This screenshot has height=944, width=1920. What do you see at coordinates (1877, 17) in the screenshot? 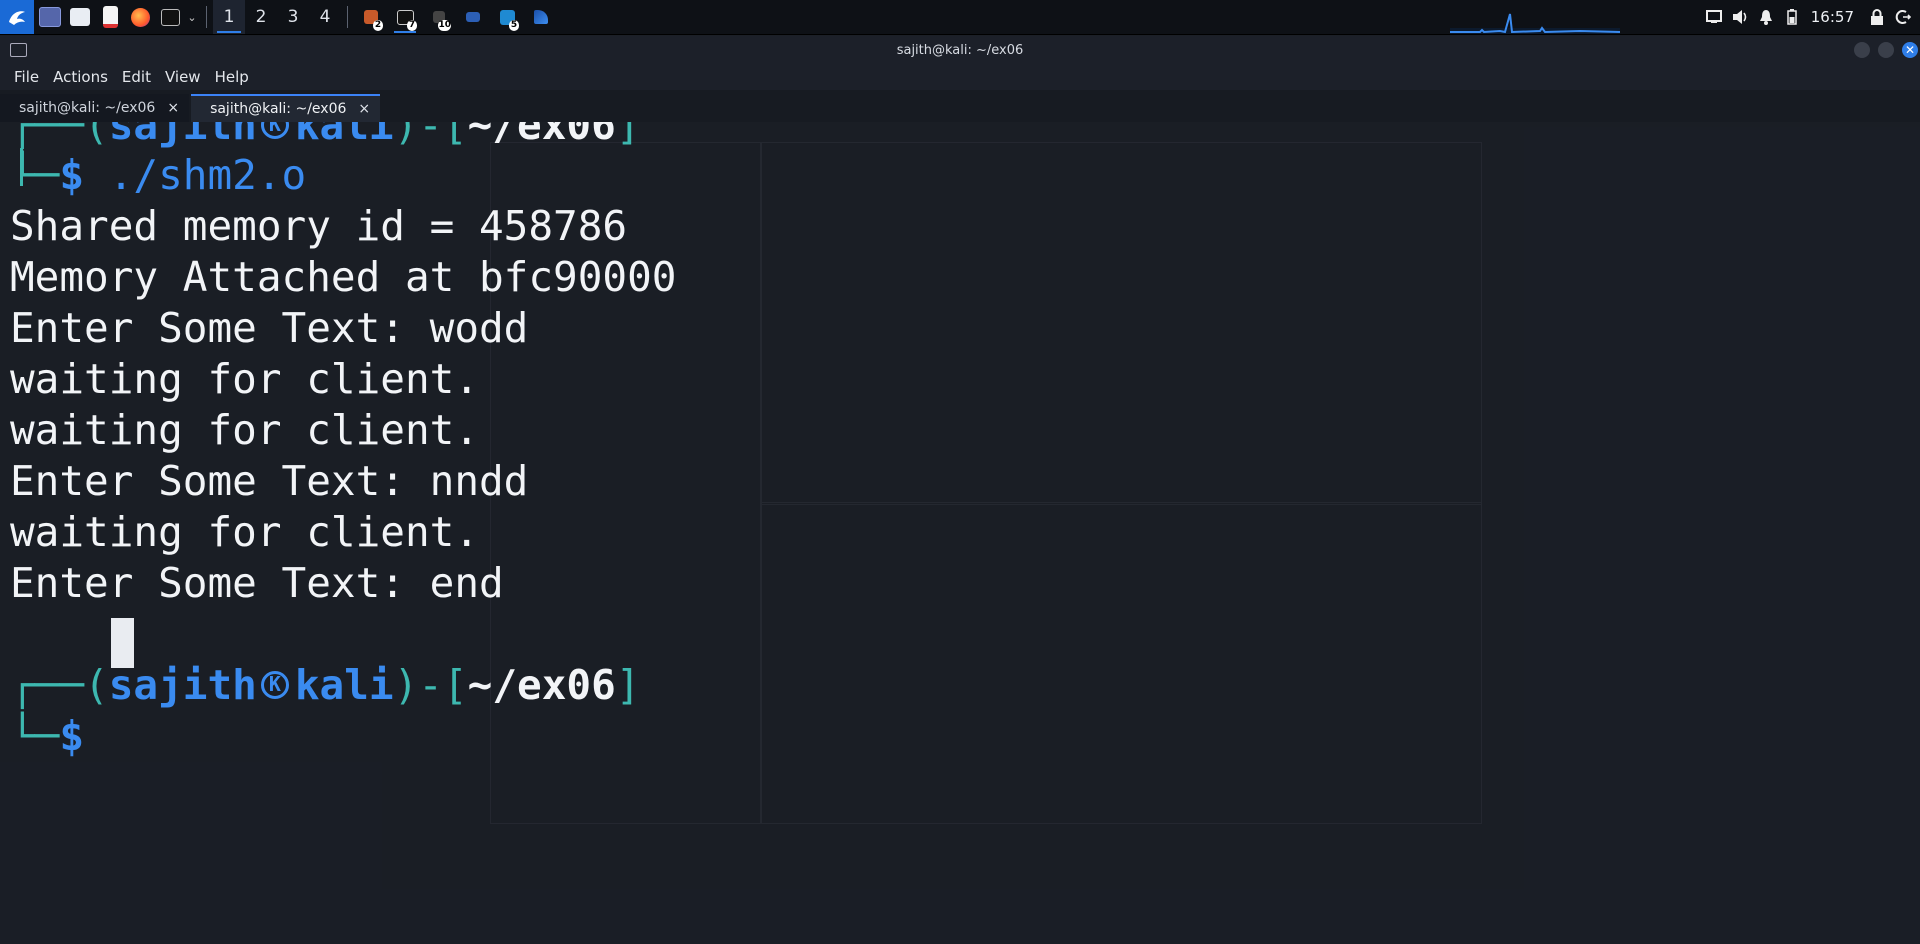
I see `lock-screen-icon` at bounding box center [1877, 17].